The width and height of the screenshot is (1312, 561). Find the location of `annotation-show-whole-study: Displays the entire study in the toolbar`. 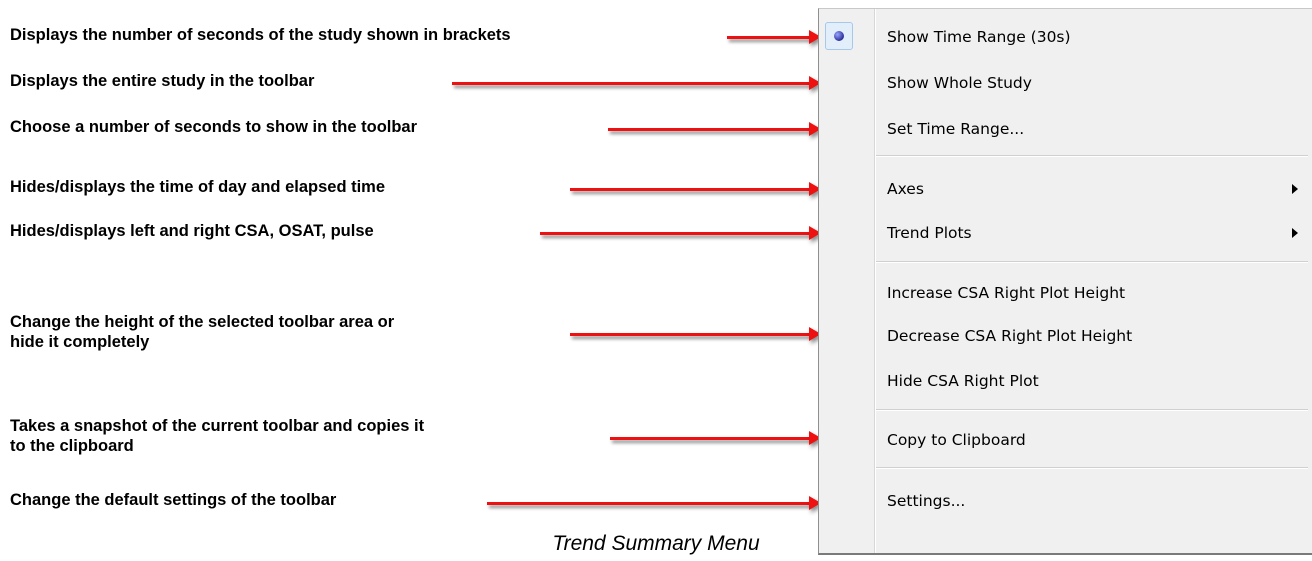

annotation-show-whole-study: Displays the entire study in the toolbar is located at coordinates (162, 81).